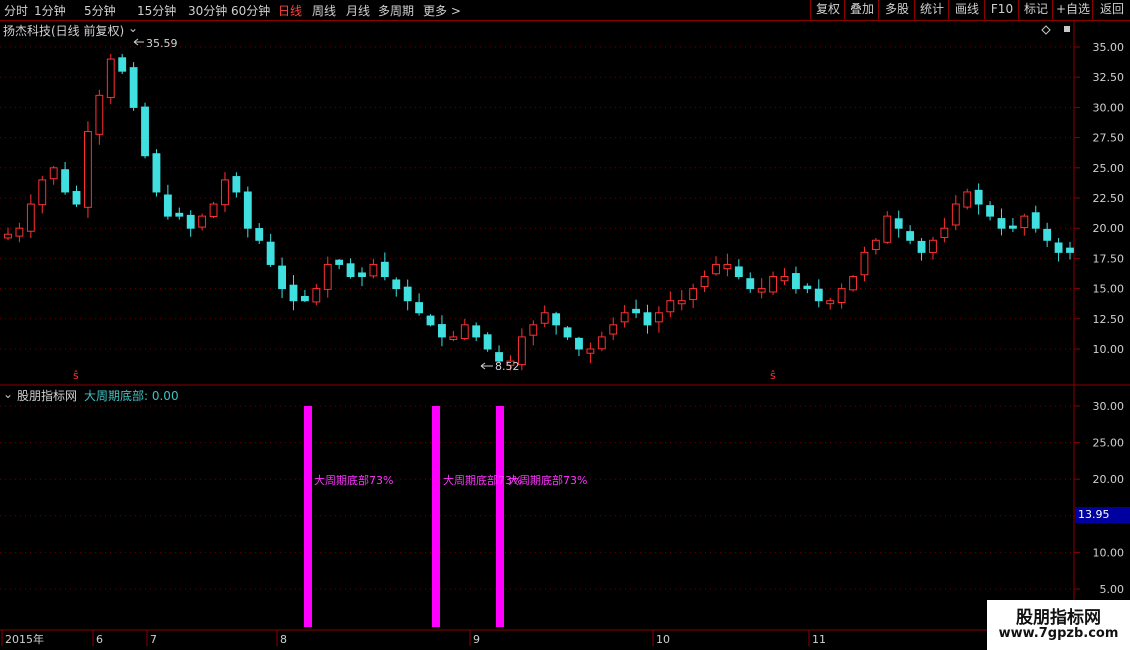 Image resolution: width=1130 pixels, height=650 pixels. What do you see at coordinates (8, 394) in the screenshot?
I see `indicator-collapse-icon: ⌄` at bounding box center [8, 394].